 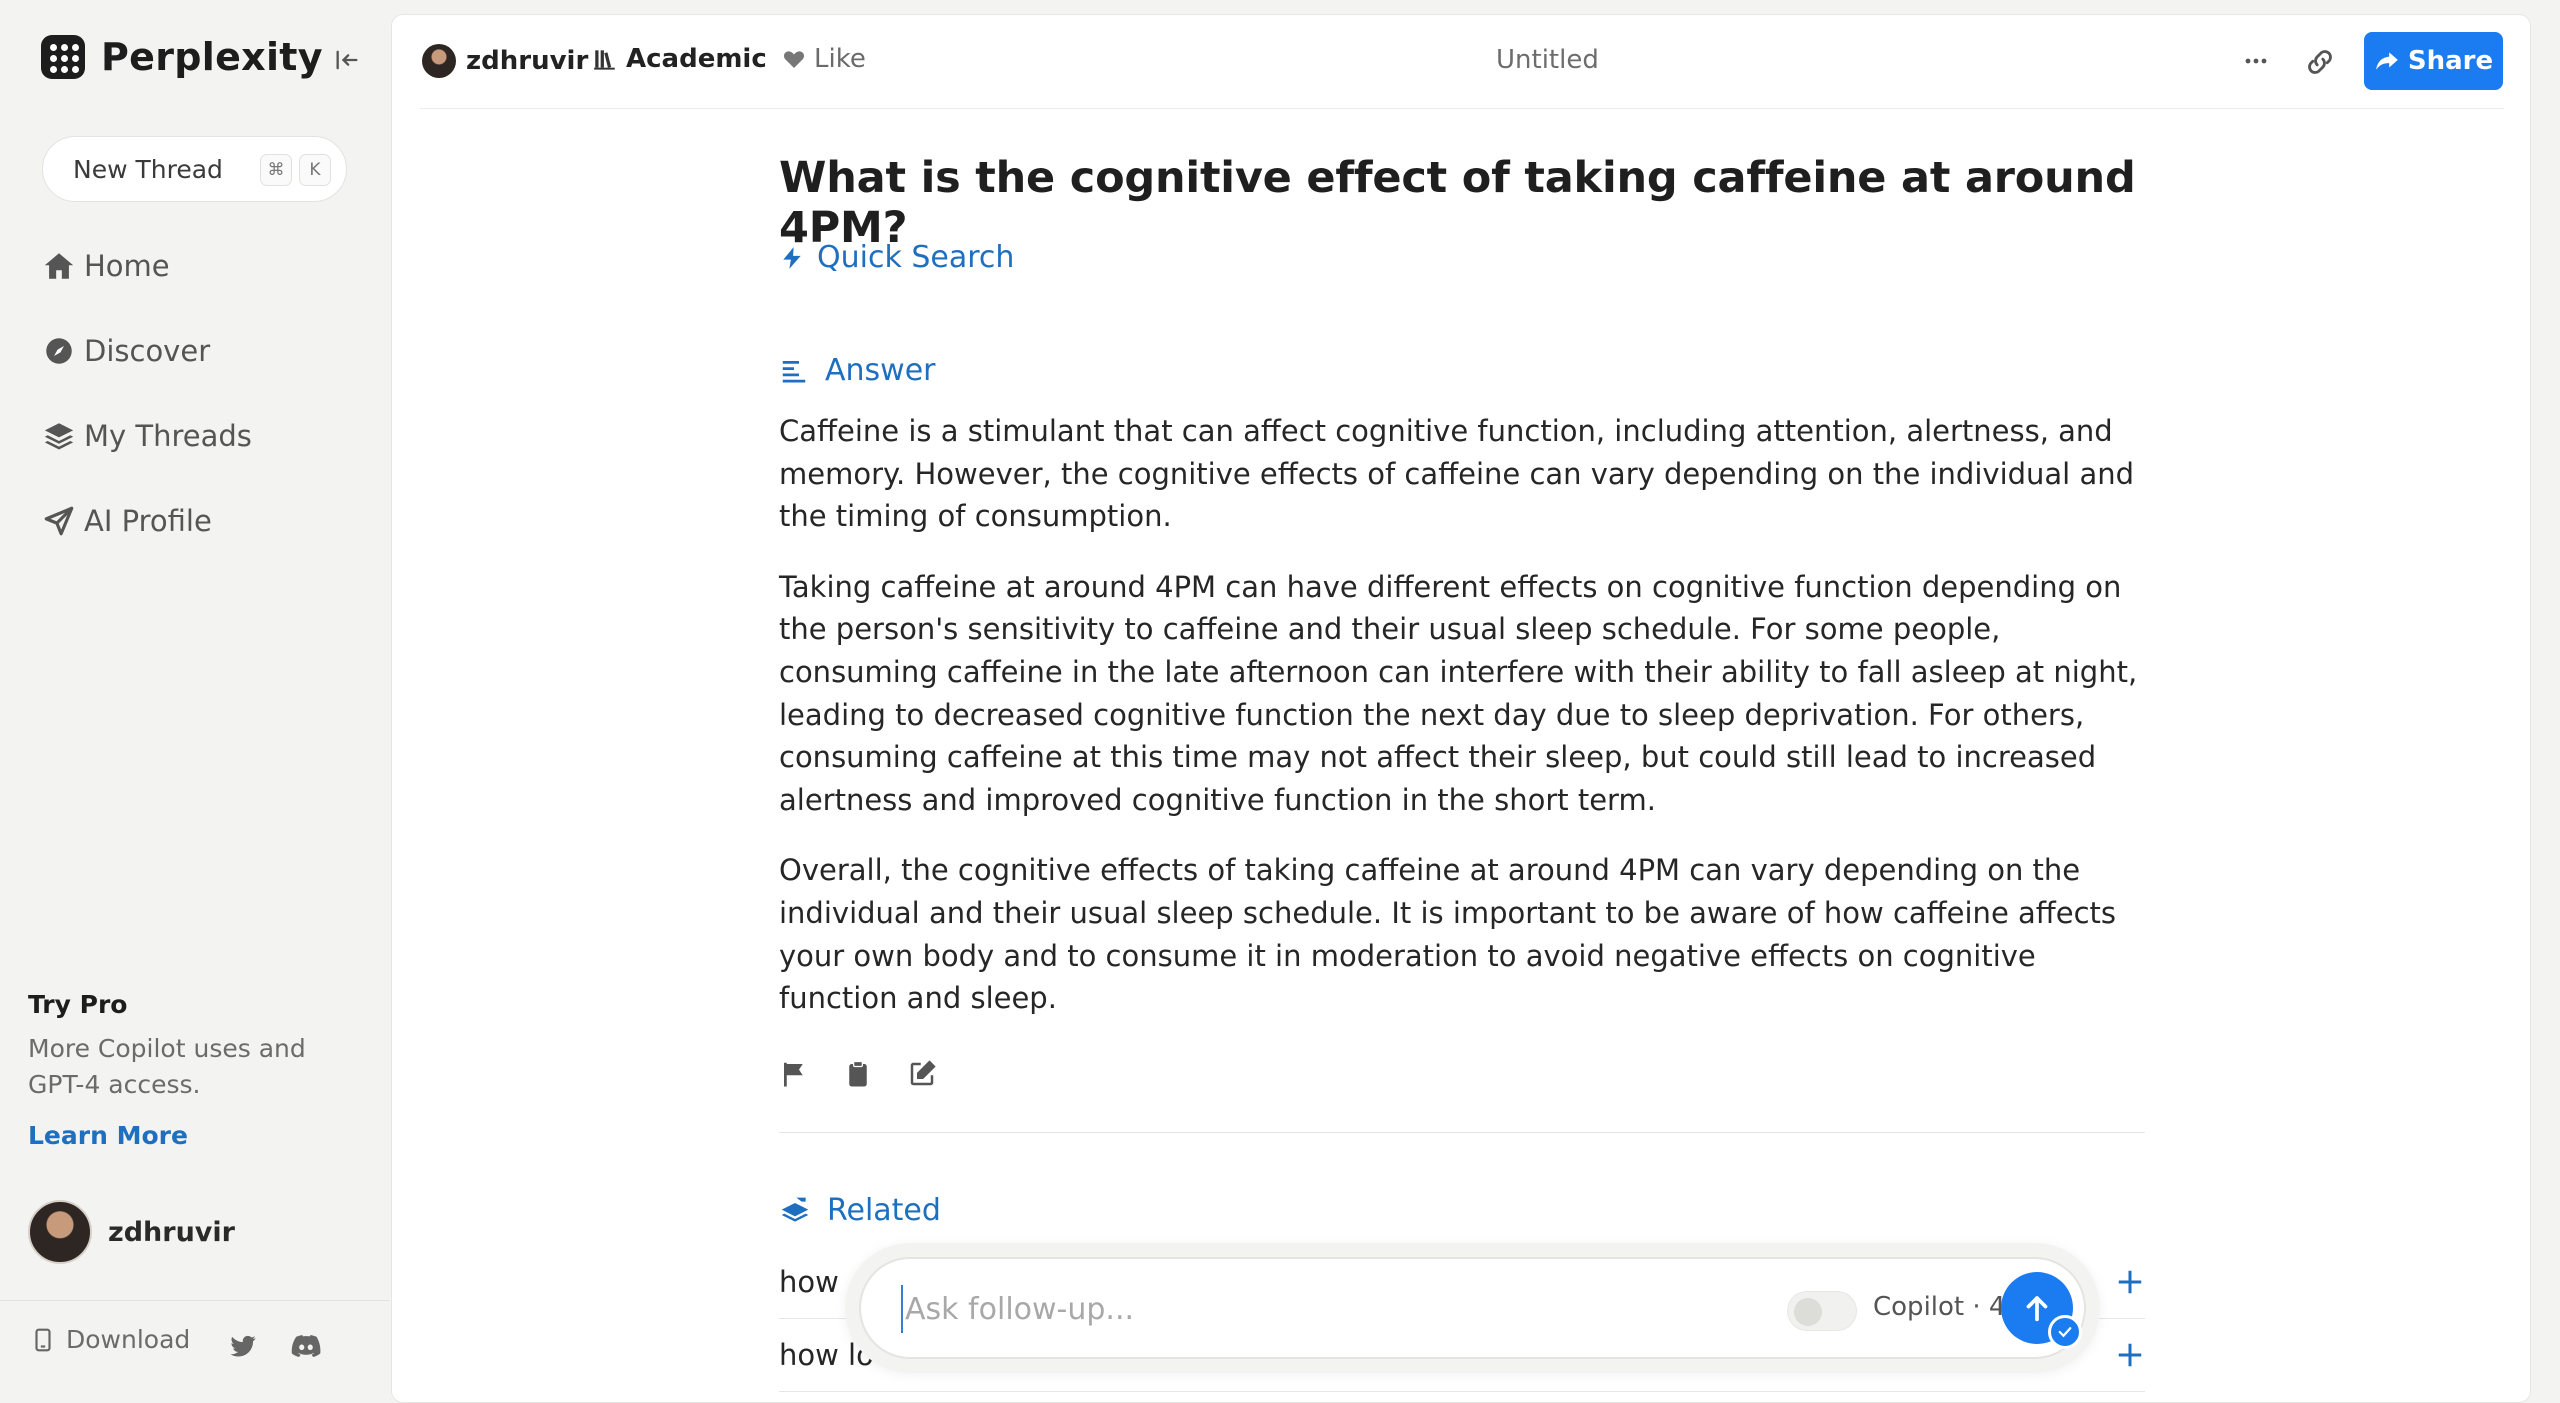 I want to click on learn-more-link: Learn More, so click(x=193, y=1135).